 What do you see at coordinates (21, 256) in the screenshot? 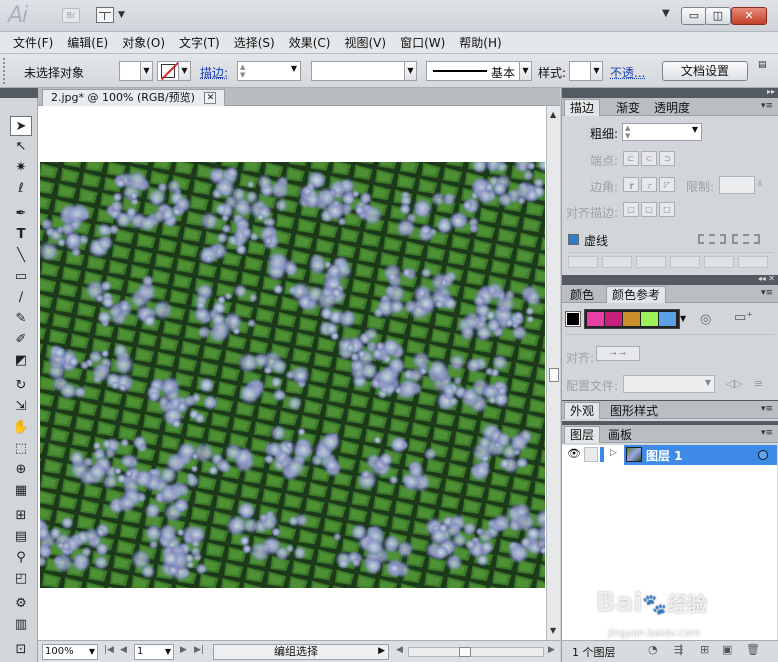
I see `line-tool-icon: ╲` at bounding box center [21, 256].